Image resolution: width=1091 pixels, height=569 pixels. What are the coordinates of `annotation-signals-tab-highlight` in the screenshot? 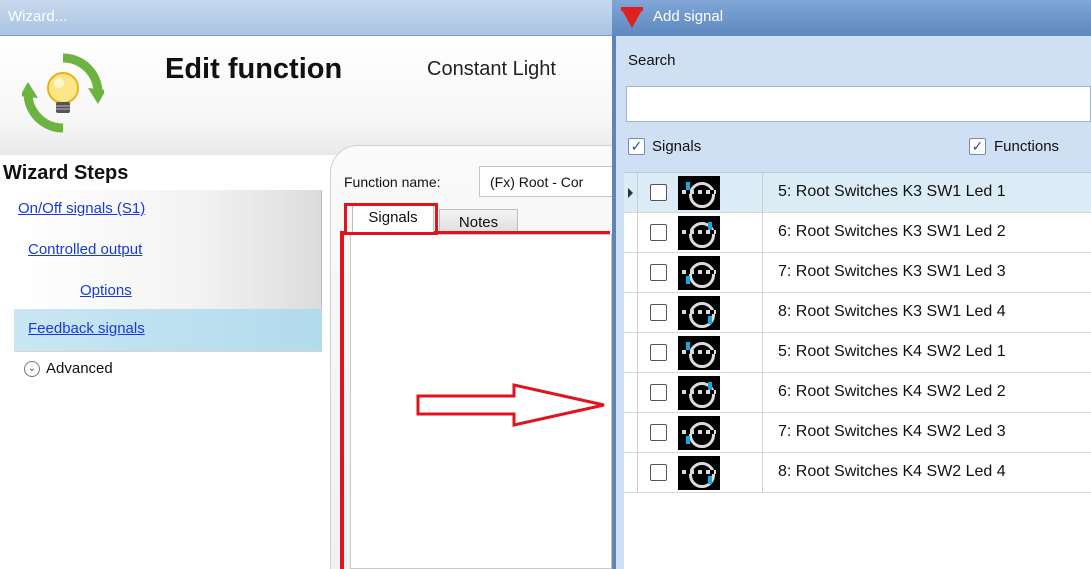 It's located at (391, 219).